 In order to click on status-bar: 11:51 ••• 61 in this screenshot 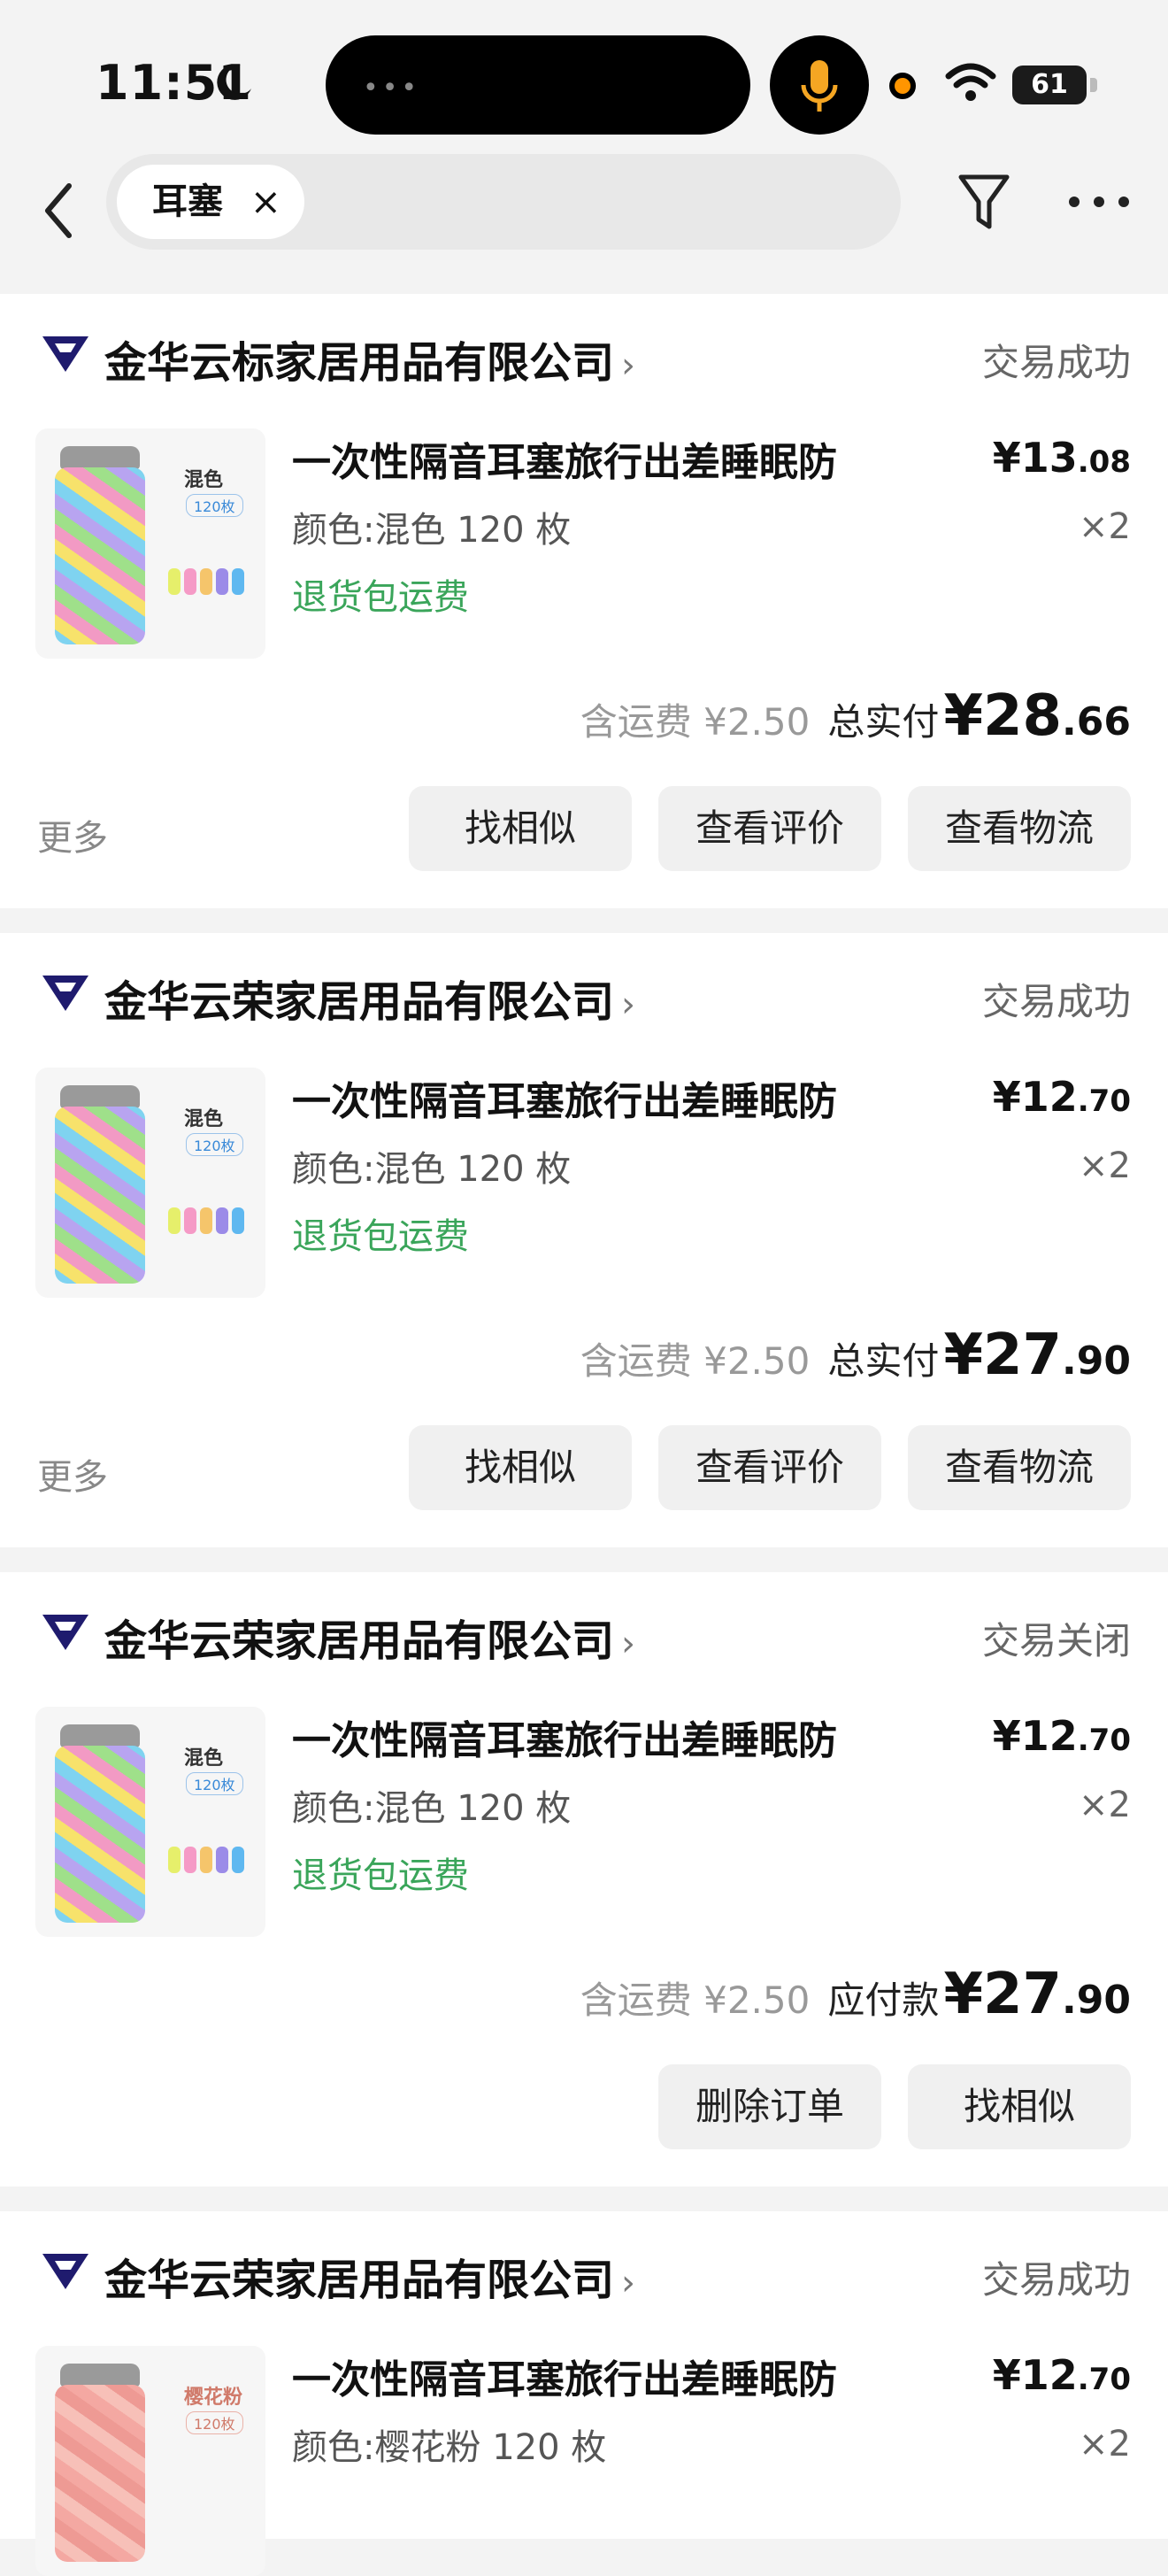, I will do `click(584, 75)`.